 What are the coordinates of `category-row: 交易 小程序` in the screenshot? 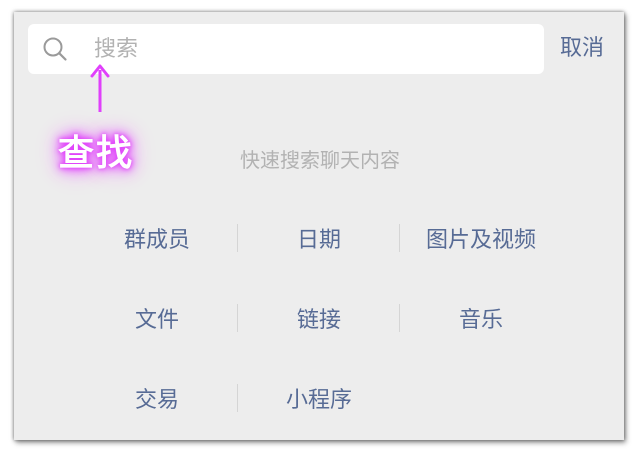 It's located at (319, 398).